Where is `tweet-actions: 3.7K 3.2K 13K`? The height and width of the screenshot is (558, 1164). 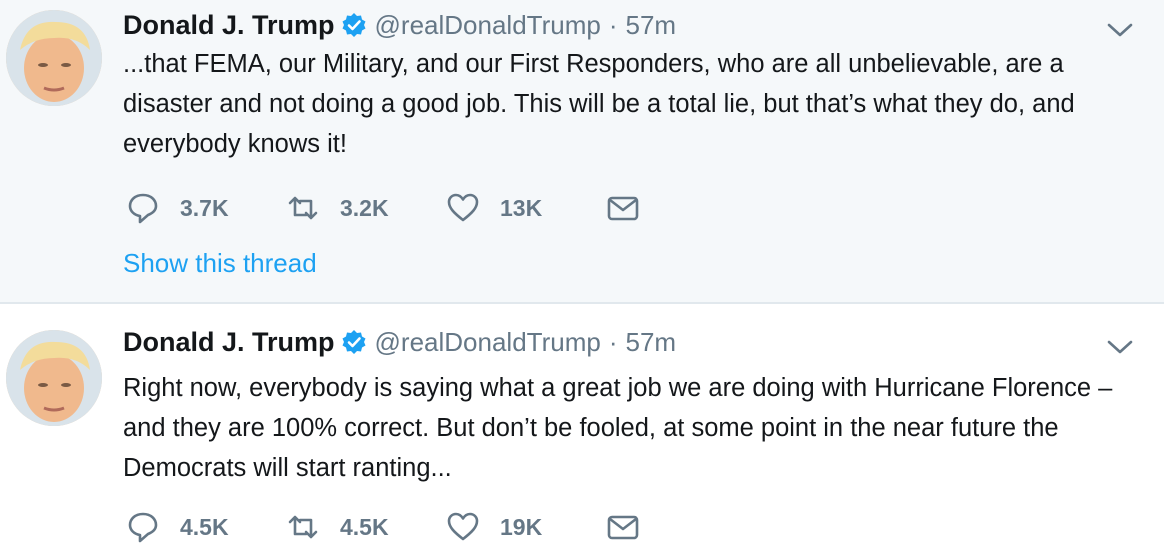 tweet-actions: 3.7K 3.2K 13K is located at coordinates (446, 208).